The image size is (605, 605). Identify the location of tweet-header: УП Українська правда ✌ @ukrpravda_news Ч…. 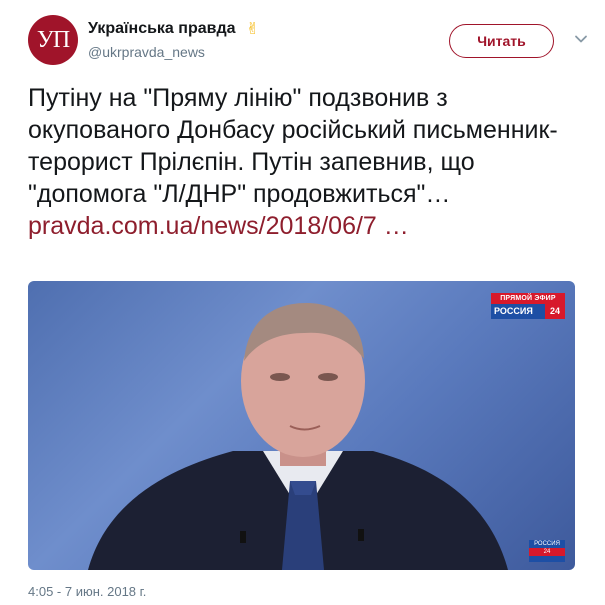
(308, 40).